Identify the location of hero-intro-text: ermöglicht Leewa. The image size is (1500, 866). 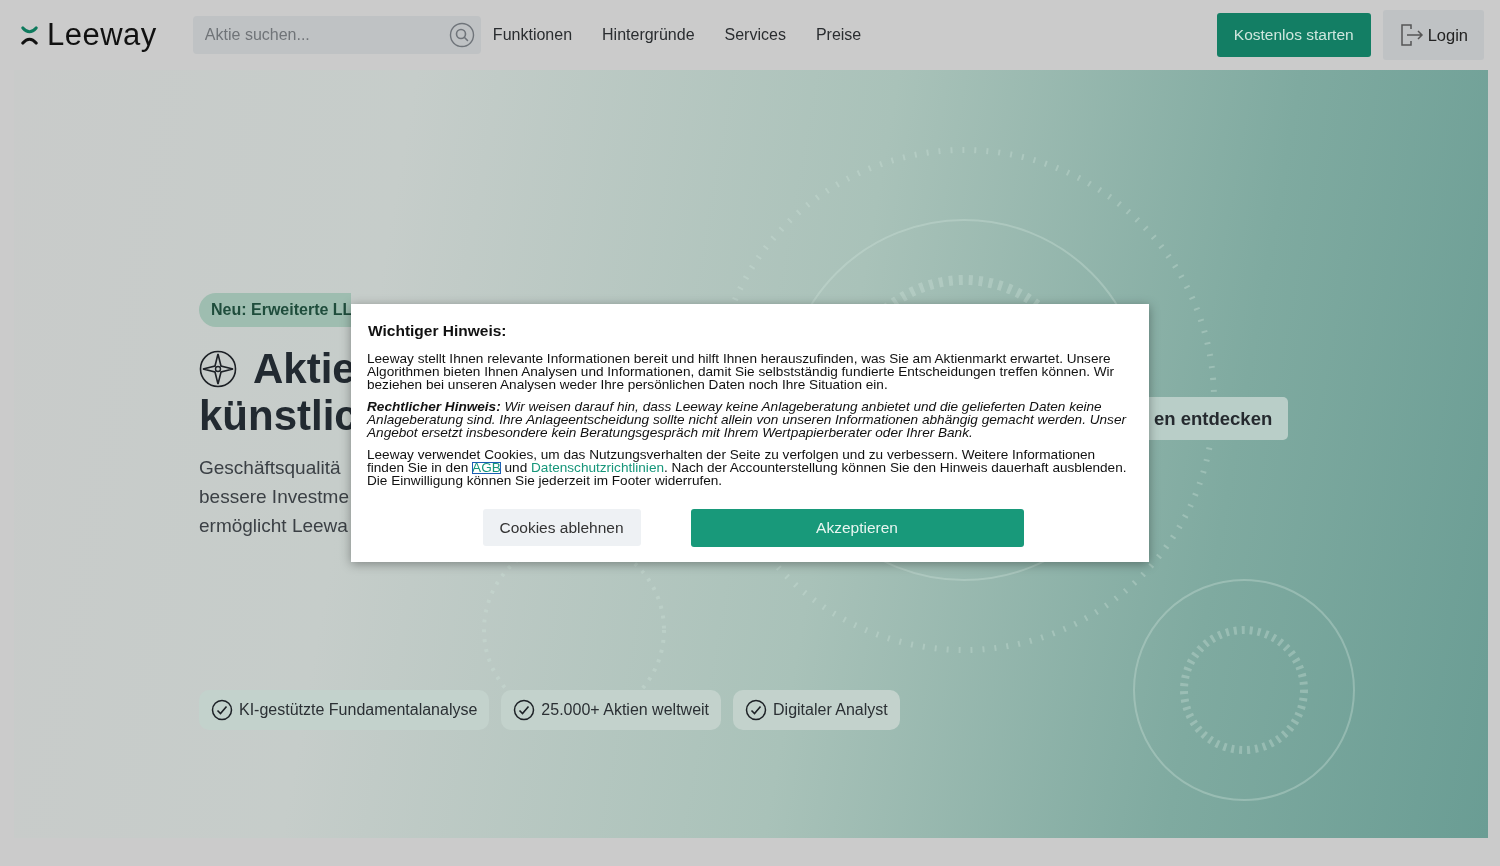
(274, 526).